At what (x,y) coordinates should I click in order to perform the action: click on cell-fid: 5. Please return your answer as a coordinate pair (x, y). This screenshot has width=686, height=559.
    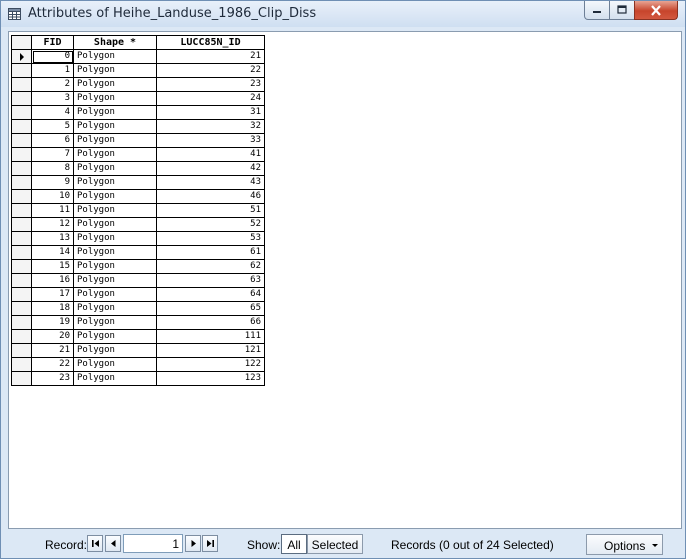
    Looking at the image, I should click on (52, 126).